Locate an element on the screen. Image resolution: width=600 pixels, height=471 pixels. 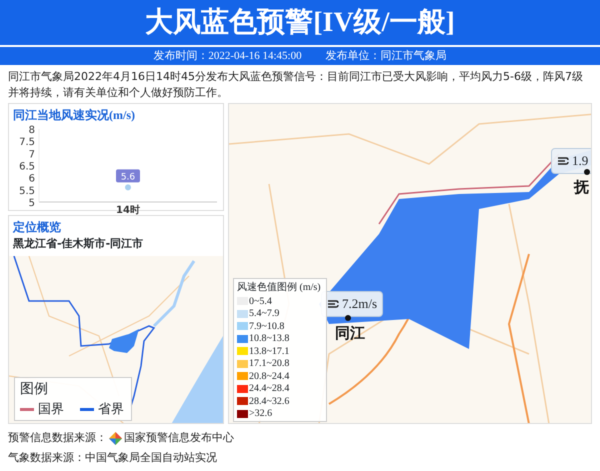
publish-time: 发布时间：2022-04-16 14:45:00 is located at coordinates (227, 56).